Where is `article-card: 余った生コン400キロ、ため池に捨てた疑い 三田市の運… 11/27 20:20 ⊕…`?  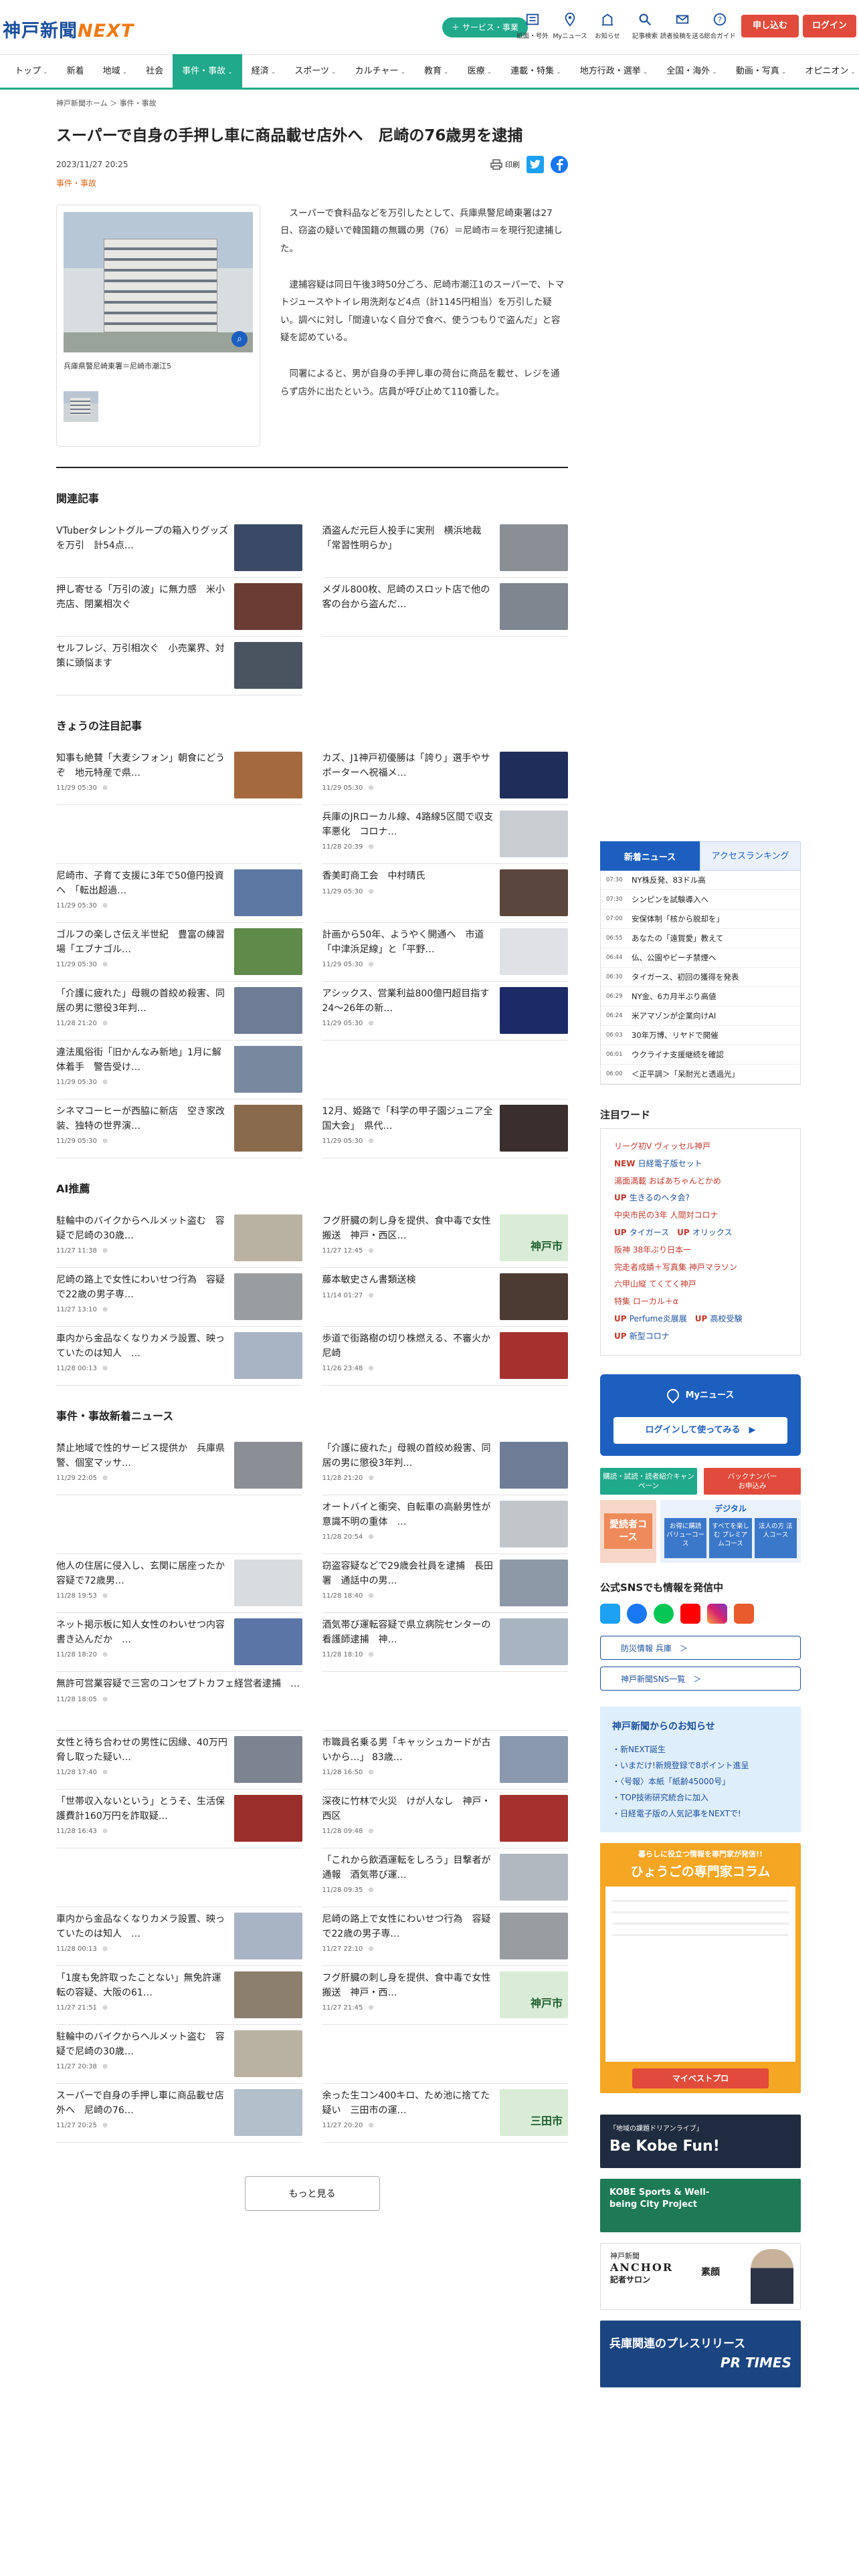
article-card: 余った生コン400キロ、ため池に捨てた疑い 三田市の運… 11/27 20:20 ⊕… is located at coordinates (445, 2113).